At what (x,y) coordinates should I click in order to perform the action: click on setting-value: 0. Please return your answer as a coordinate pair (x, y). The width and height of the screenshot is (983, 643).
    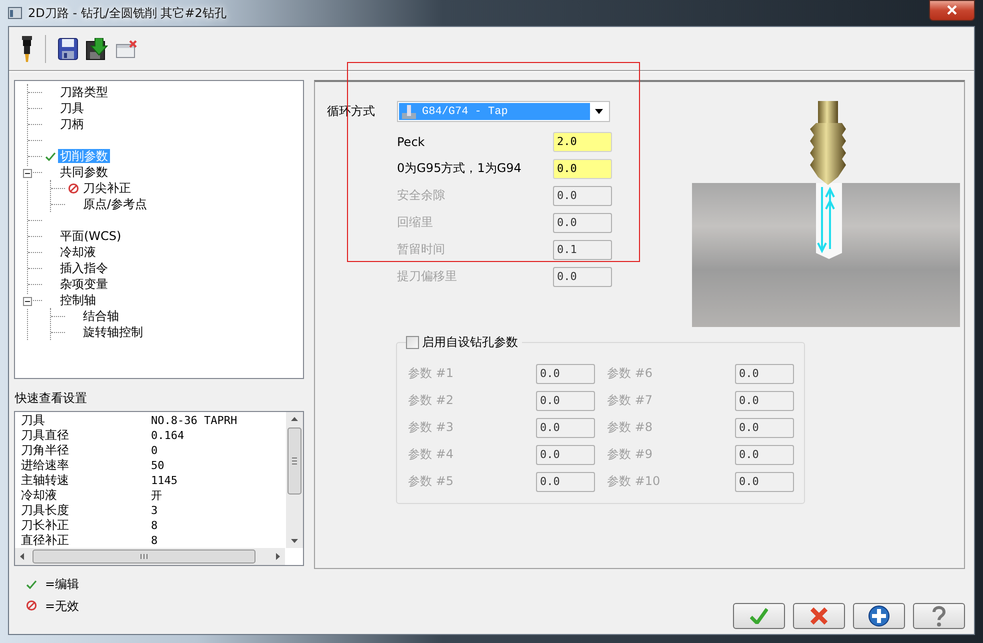
    Looking at the image, I should click on (154, 450).